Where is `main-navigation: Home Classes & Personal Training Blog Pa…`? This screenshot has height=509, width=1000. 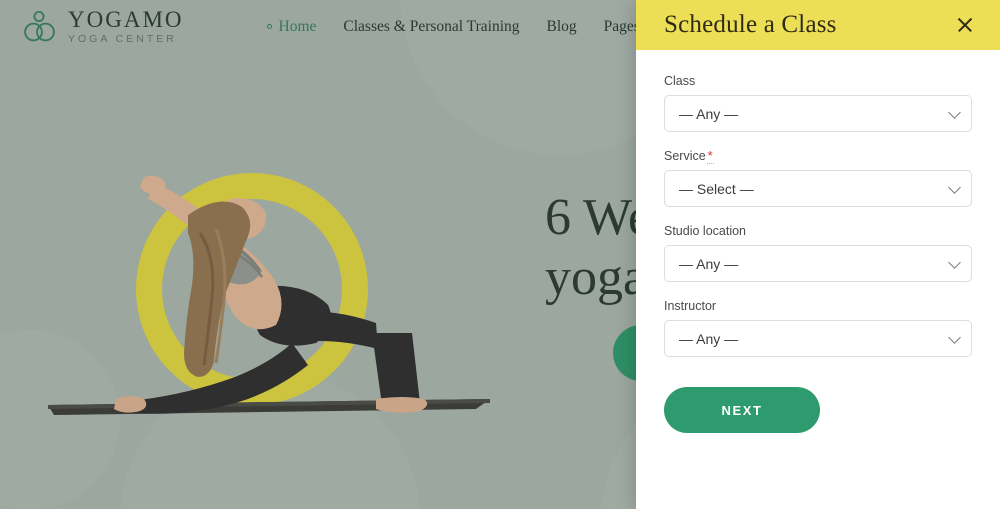
main-navigation: Home Classes & Personal Training Blog Pa… is located at coordinates (478, 26).